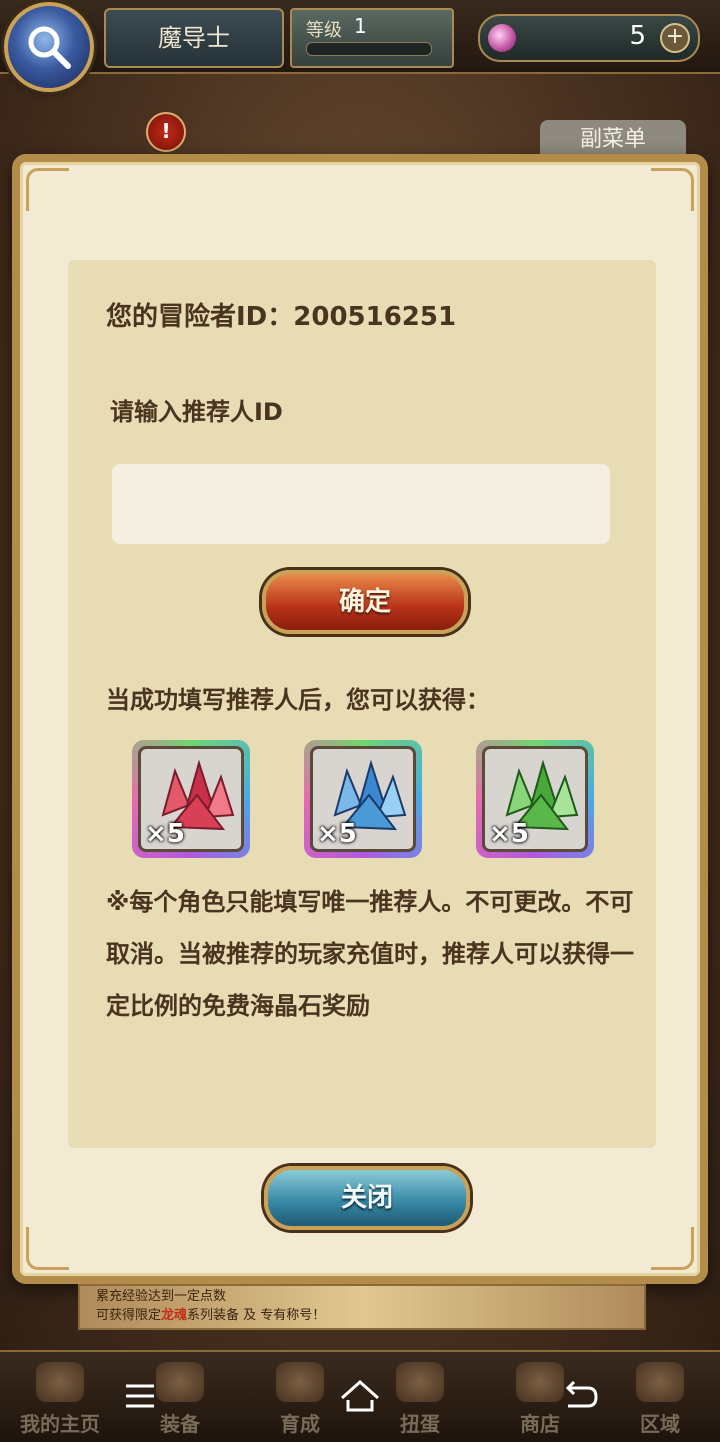 The image size is (720, 1442). What do you see at coordinates (372, 38) in the screenshot?
I see `level-panel: 等级 1` at bounding box center [372, 38].